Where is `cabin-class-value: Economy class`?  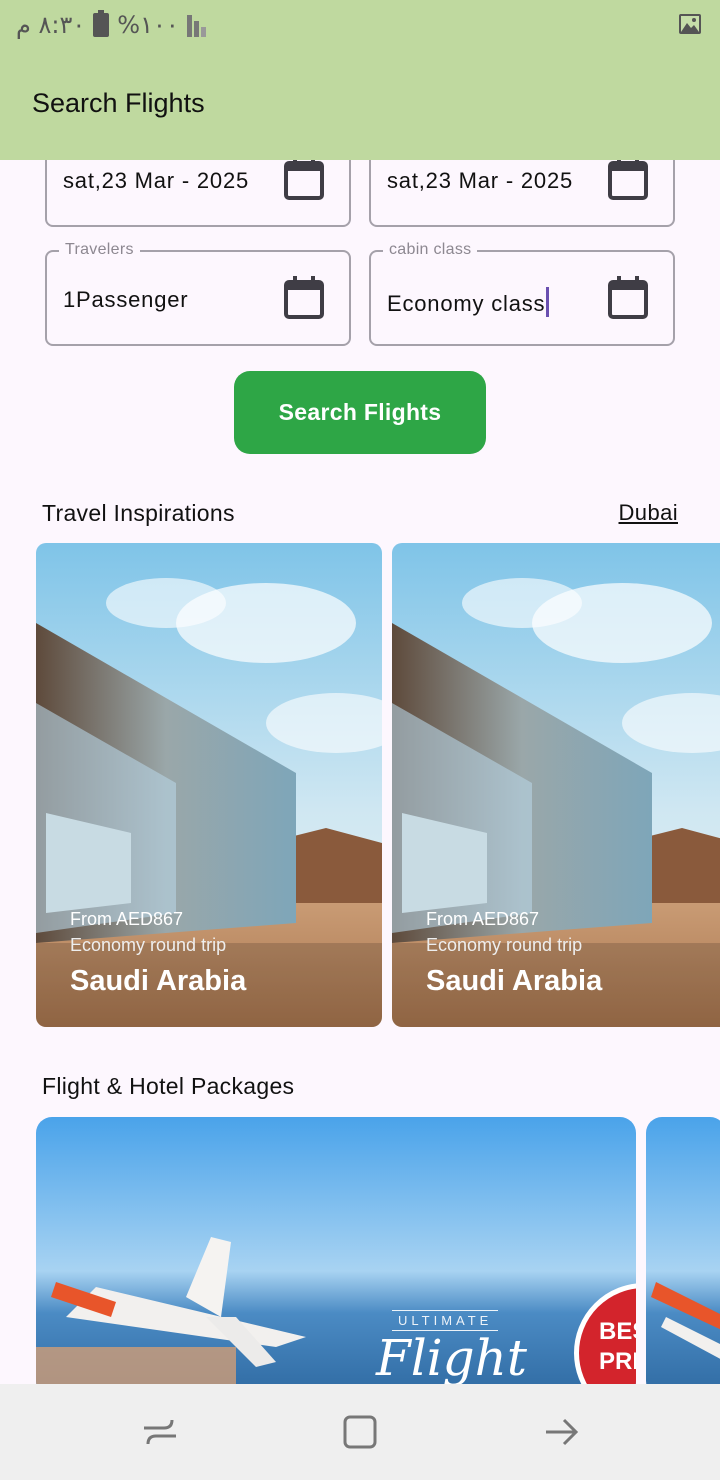
cabin-class-value: Economy class is located at coordinates (466, 303).